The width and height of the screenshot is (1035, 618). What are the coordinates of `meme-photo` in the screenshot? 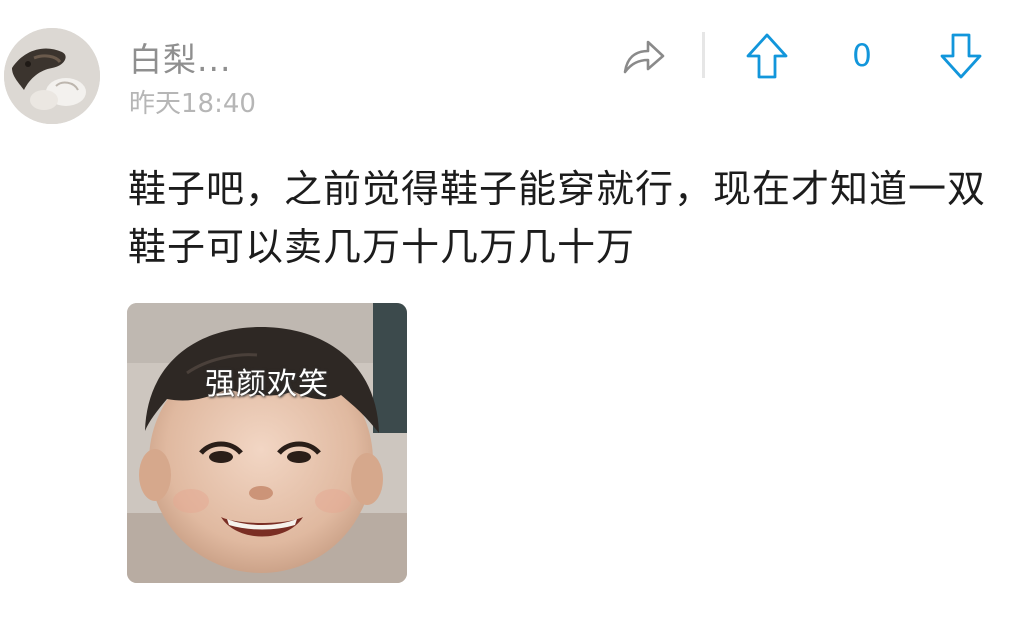 It's located at (267, 443).